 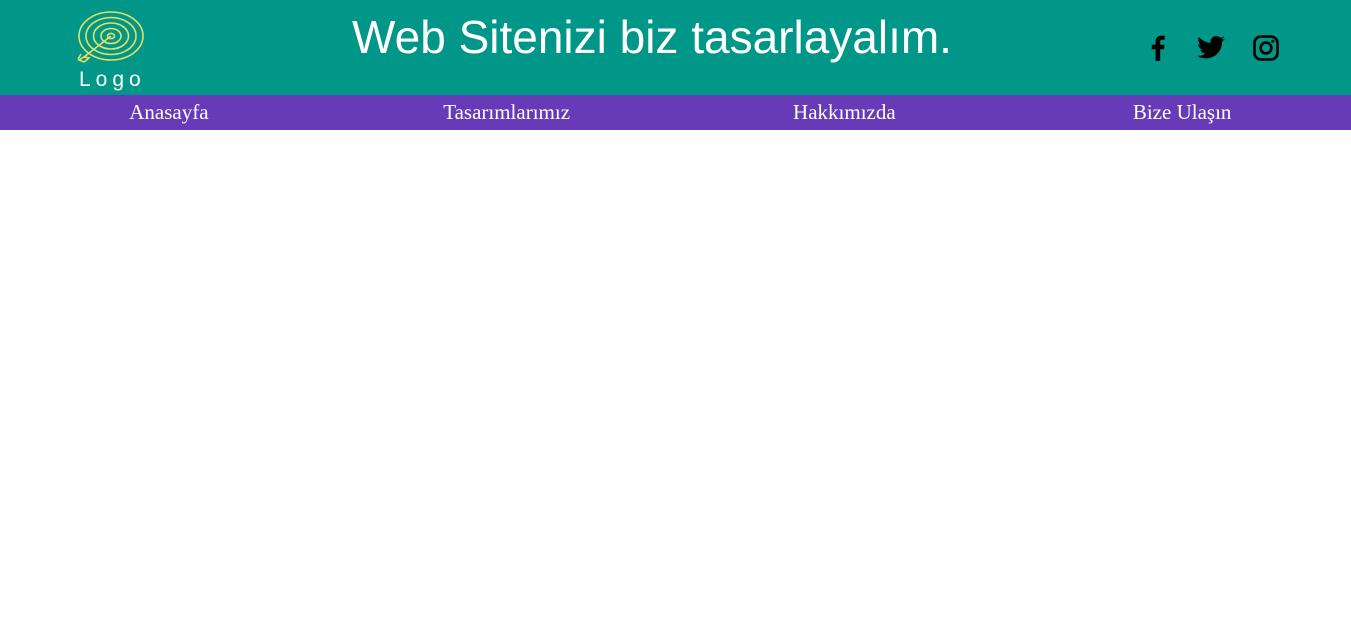 I want to click on nav-item-hakkimizda: Hakkımızda, so click(x=845, y=112).